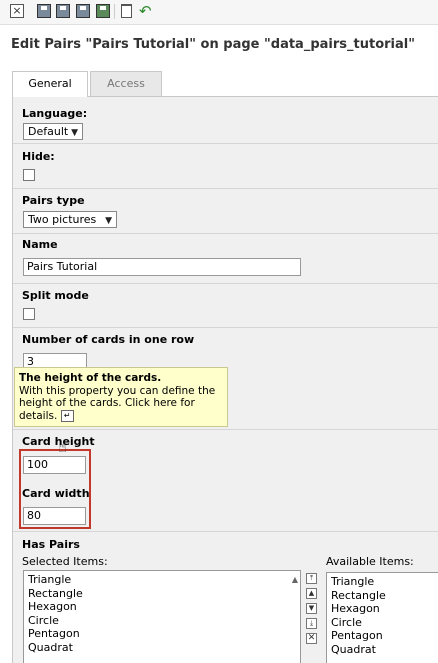  I want to click on tooltip-text-line: height of the cards. Click here for, so click(107, 403).